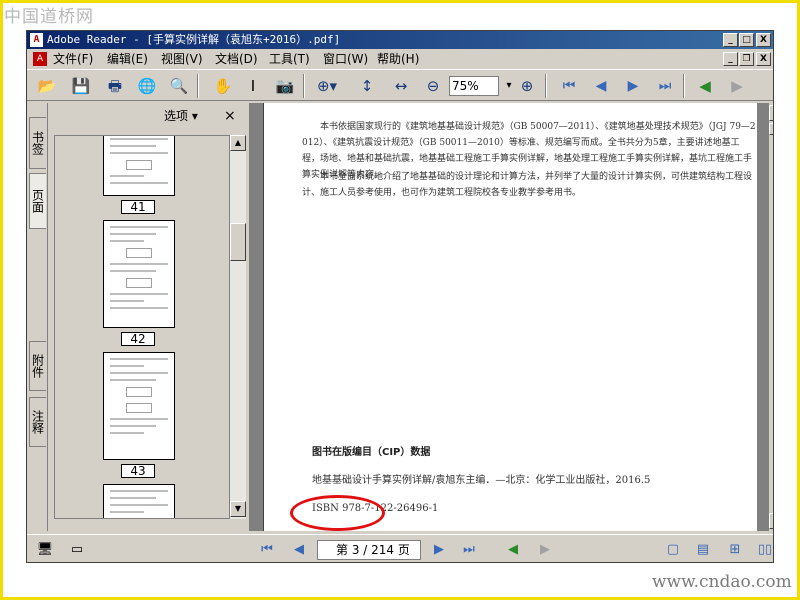 The height and width of the screenshot is (600, 800). Describe the element at coordinates (763, 40) in the screenshot. I see `close-button: X` at that location.